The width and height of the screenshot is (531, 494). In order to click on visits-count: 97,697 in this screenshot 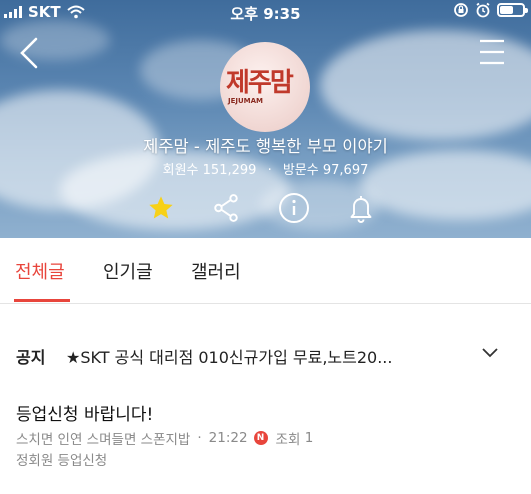, I will do `click(345, 170)`.